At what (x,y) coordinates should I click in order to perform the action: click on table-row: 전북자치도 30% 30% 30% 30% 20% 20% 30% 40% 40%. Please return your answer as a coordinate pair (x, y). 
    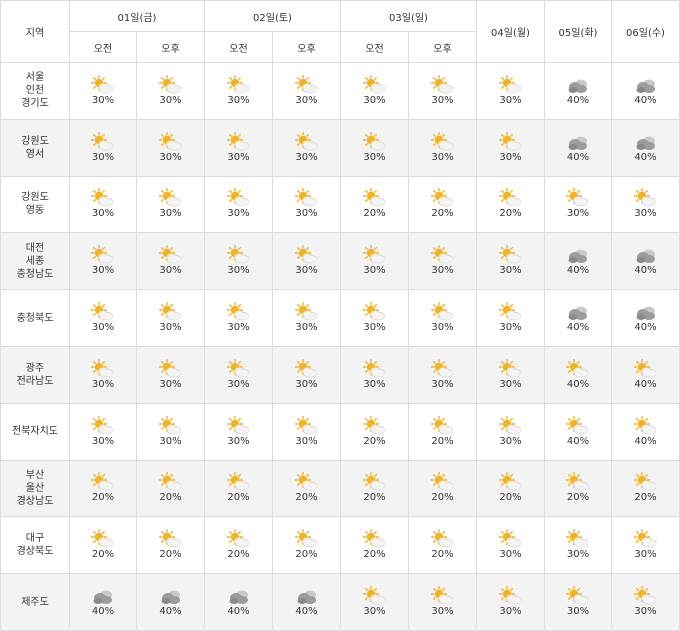
    Looking at the image, I should click on (340, 431).